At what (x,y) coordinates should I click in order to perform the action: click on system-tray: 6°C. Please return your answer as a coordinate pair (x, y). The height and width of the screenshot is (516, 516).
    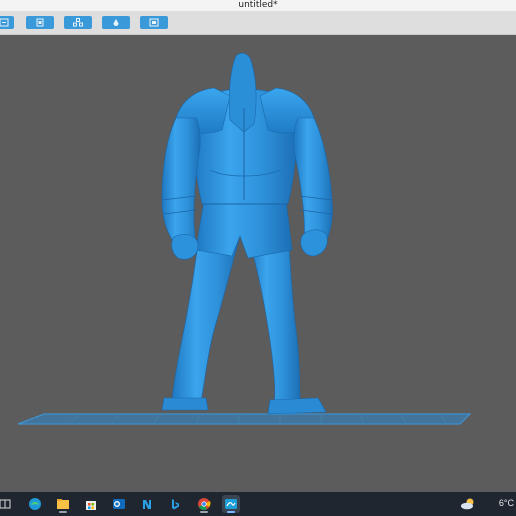
    Looking at the image, I should click on (488, 504).